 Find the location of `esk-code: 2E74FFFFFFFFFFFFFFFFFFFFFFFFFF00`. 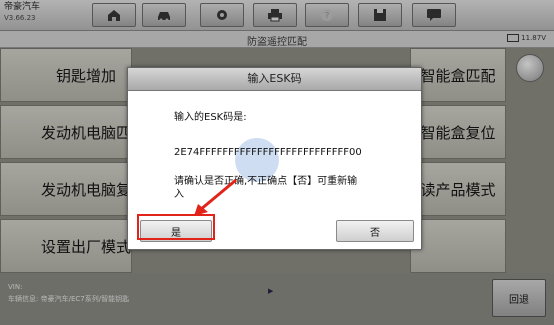

esk-code: 2E74FFFFFFFFFFFFFFFFFFFFFFFFFF00 is located at coordinates (268, 152).